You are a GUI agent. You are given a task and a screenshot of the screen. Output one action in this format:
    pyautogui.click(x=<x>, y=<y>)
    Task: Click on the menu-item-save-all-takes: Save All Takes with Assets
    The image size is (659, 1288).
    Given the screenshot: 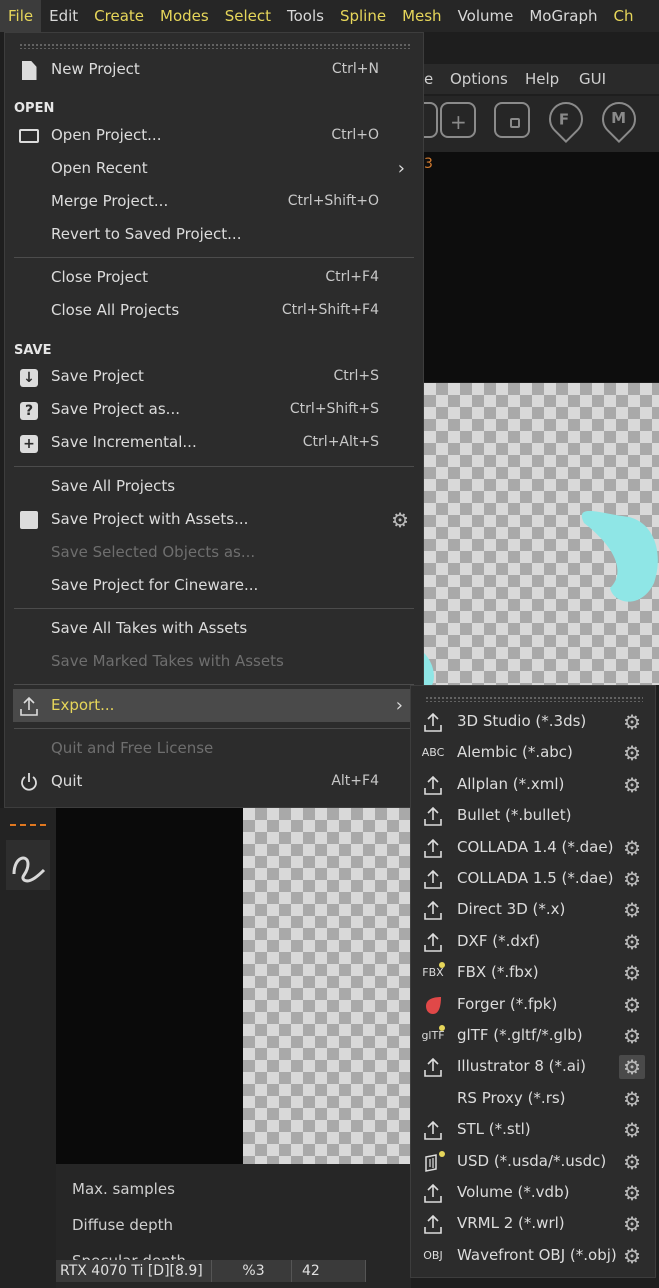 What is the action you would take?
    pyautogui.click(x=214, y=628)
    